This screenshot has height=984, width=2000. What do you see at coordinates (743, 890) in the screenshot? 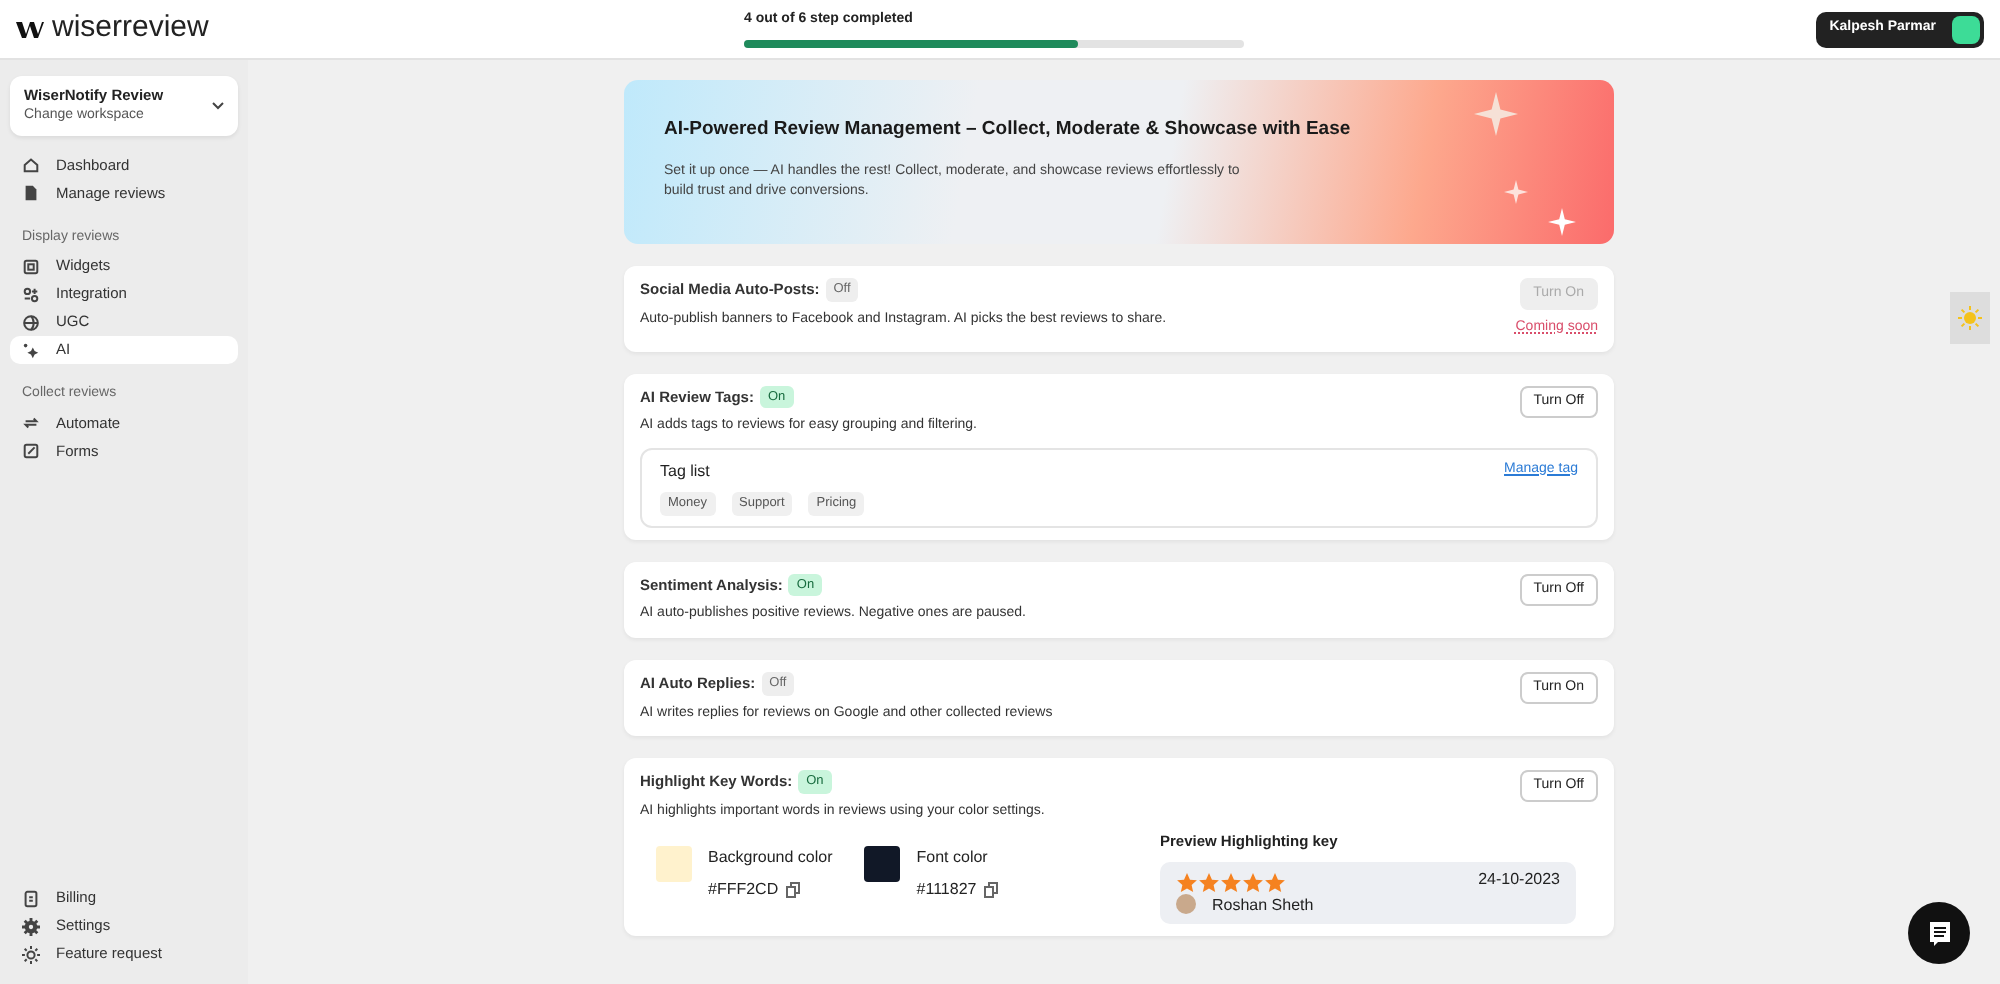
I see `color-value: #FFF2CD` at bounding box center [743, 890].